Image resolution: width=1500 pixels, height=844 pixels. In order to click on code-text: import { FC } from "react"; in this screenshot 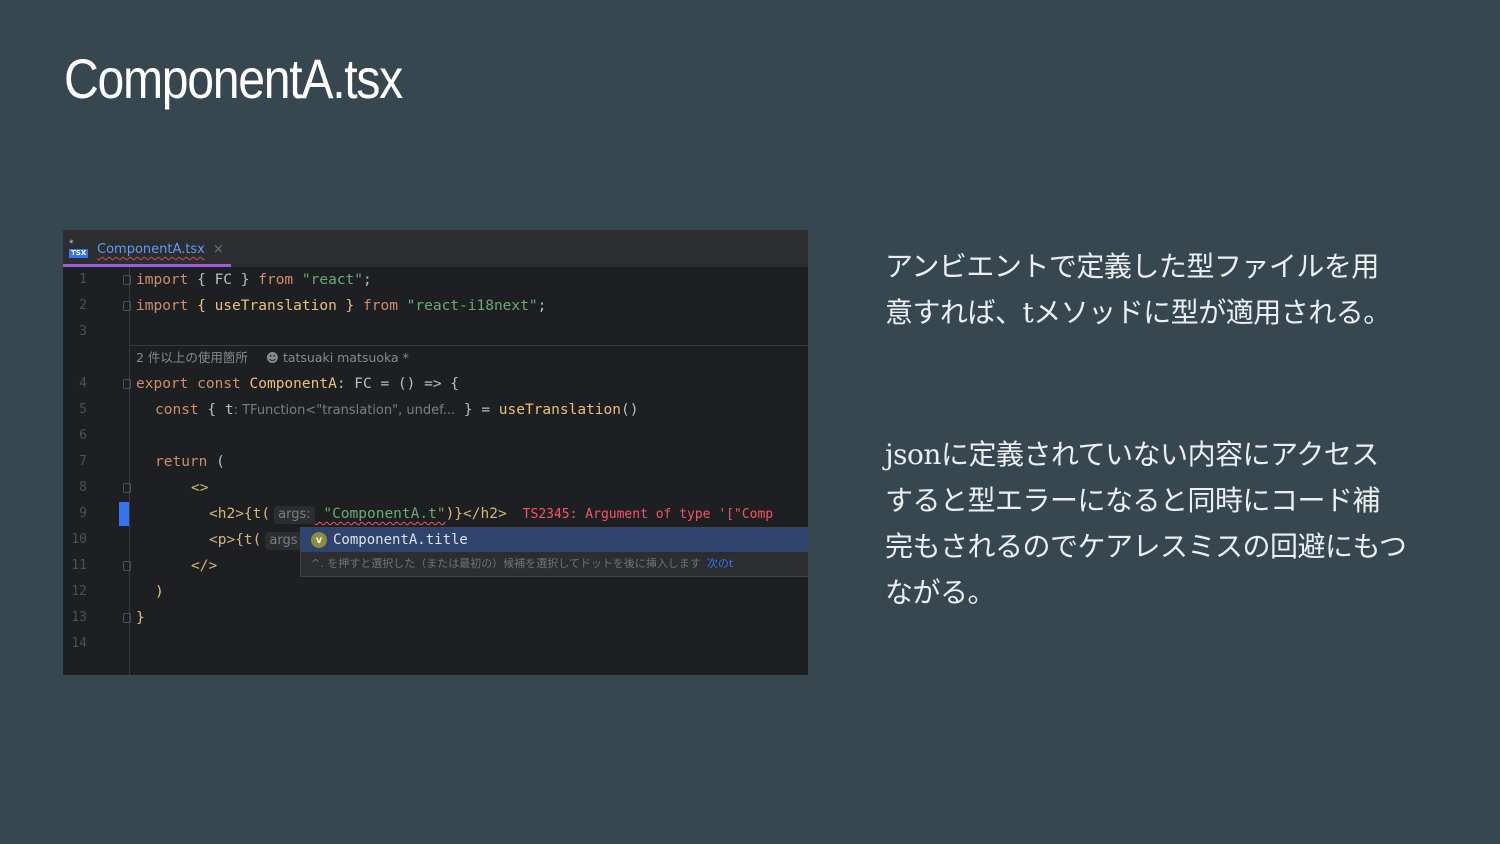, I will do `click(254, 280)`.